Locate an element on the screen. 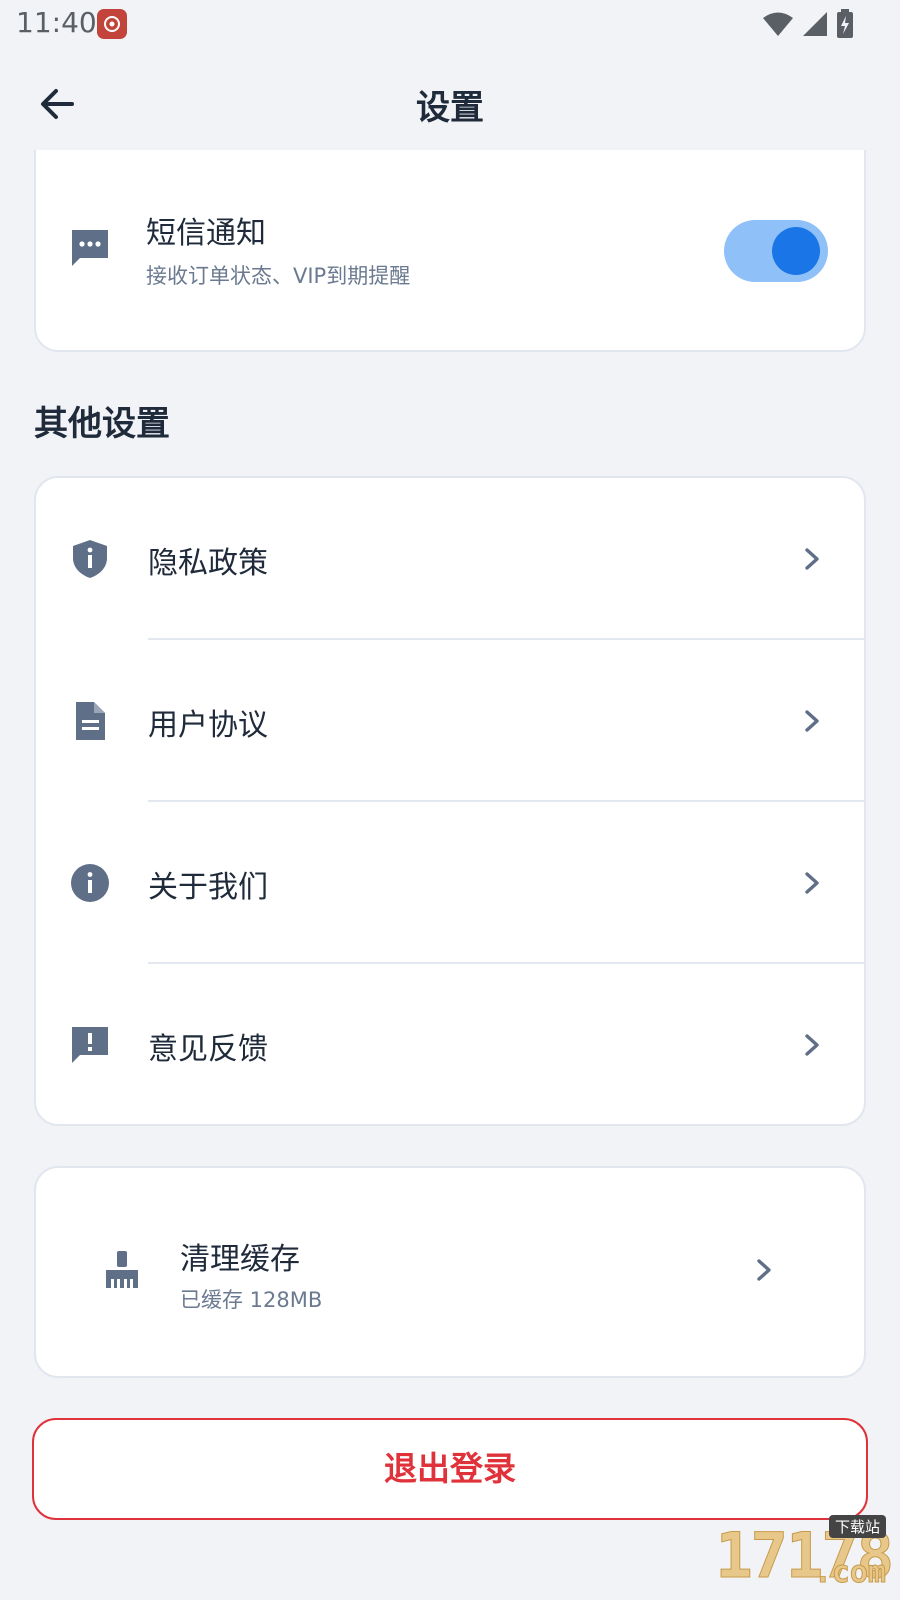  sms-title: 短信通知 is located at coordinates (206, 233).